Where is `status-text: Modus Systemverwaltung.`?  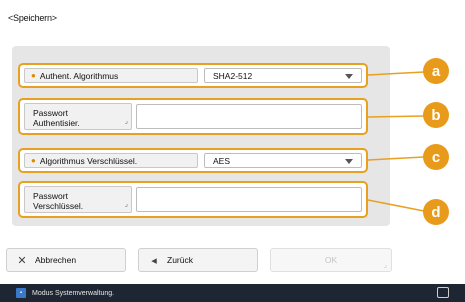
status-text: Modus Systemverwaltung. is located at coordinates (73, 293).